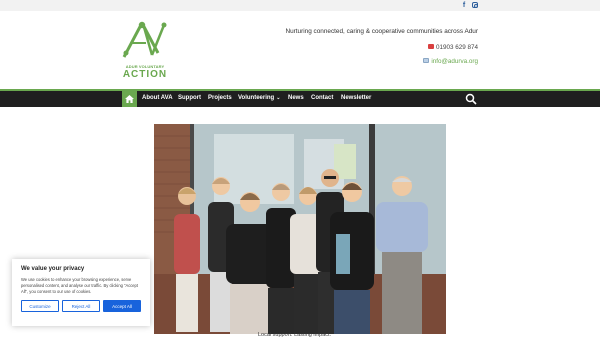 This screenshot has height=338, width=600. What do you see at coordinates (40, 306) in the screenshot?
I see `customize-button: Customize` at bounding box center [40, 306].